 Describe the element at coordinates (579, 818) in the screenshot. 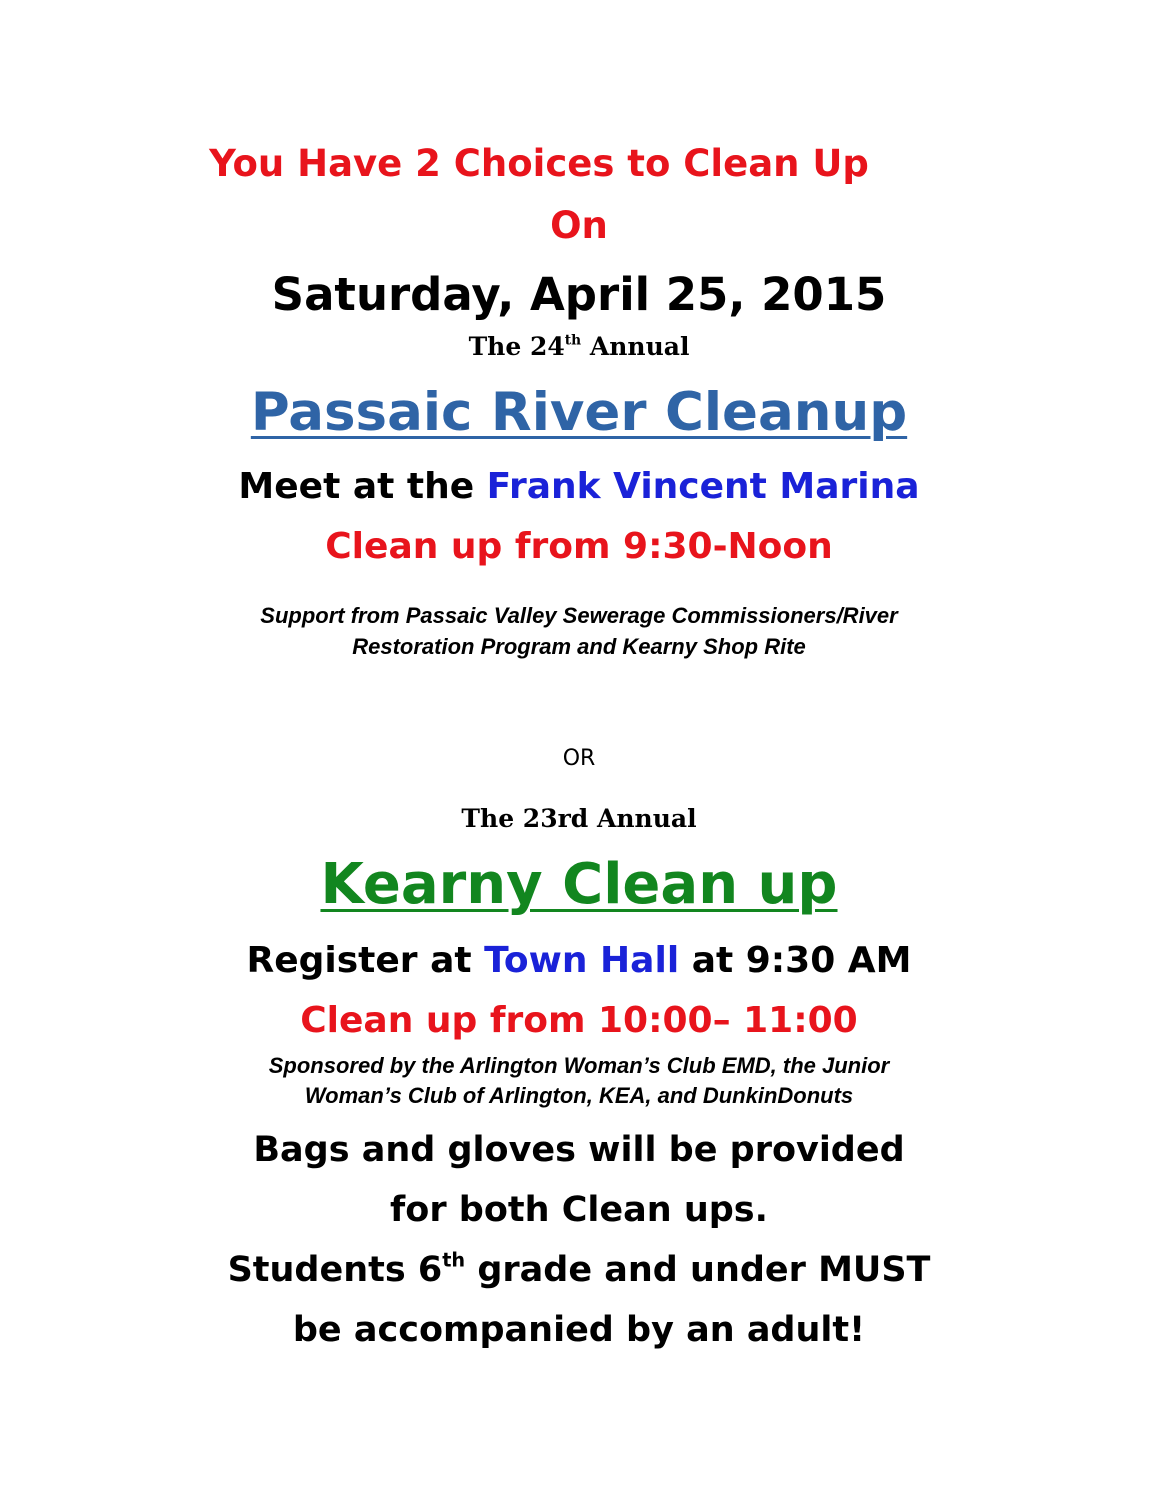

I see `kearny-annual-label: The 23rd Annual` at that location.